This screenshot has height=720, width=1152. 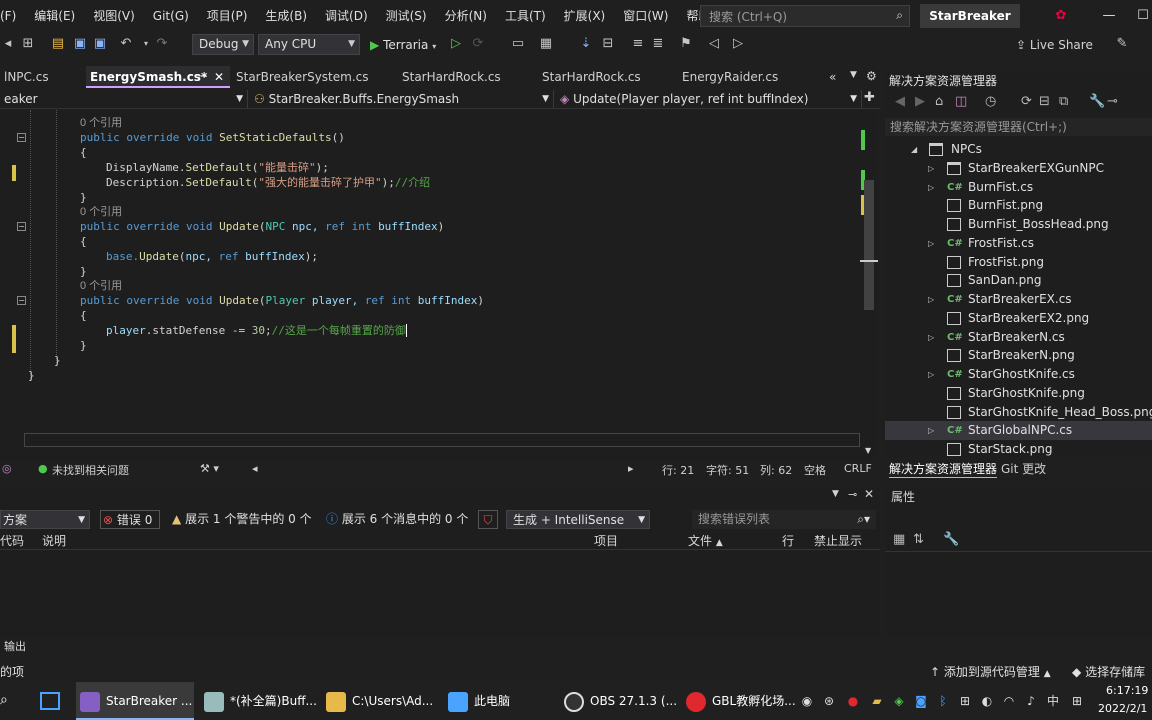 I want to click on input-method-icon: ⊞, so click(x=1077, y=701).